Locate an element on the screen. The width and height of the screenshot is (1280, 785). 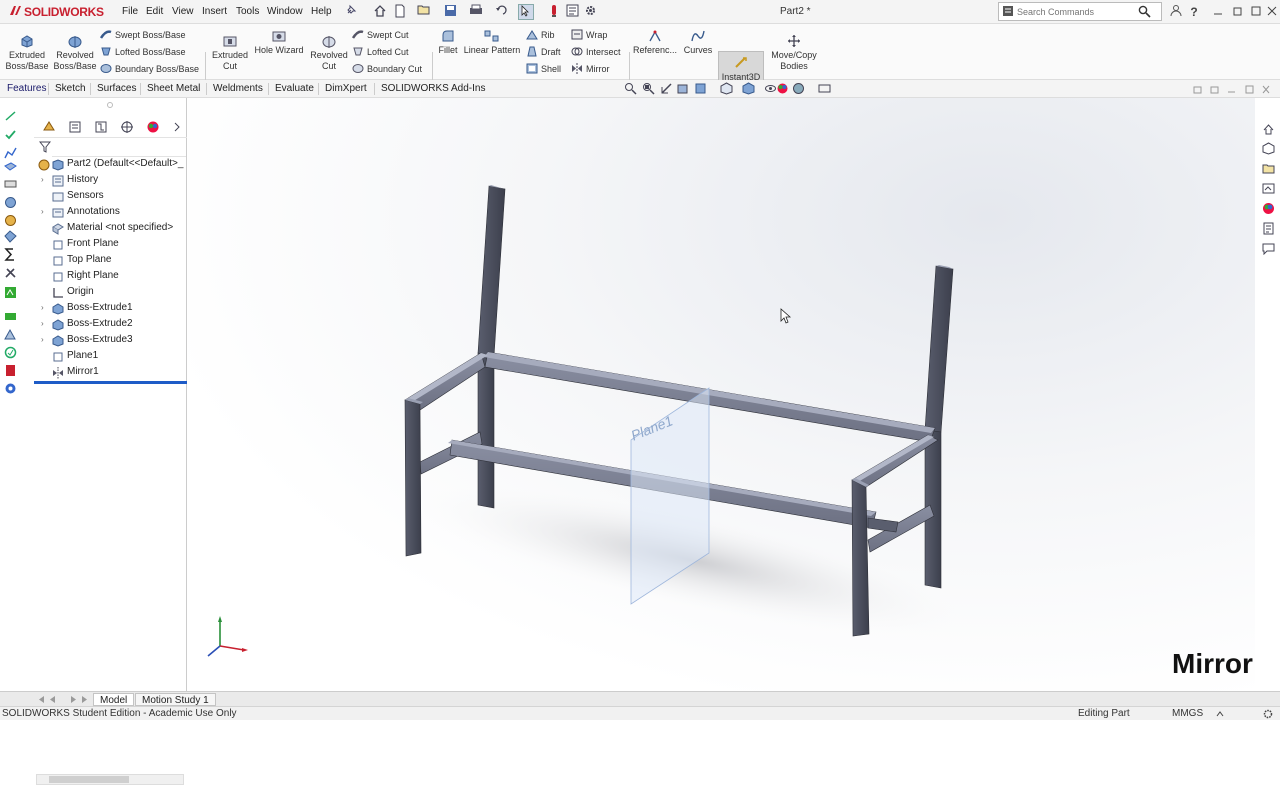
viewport-window-controls is located at coordinates (1232, 90).